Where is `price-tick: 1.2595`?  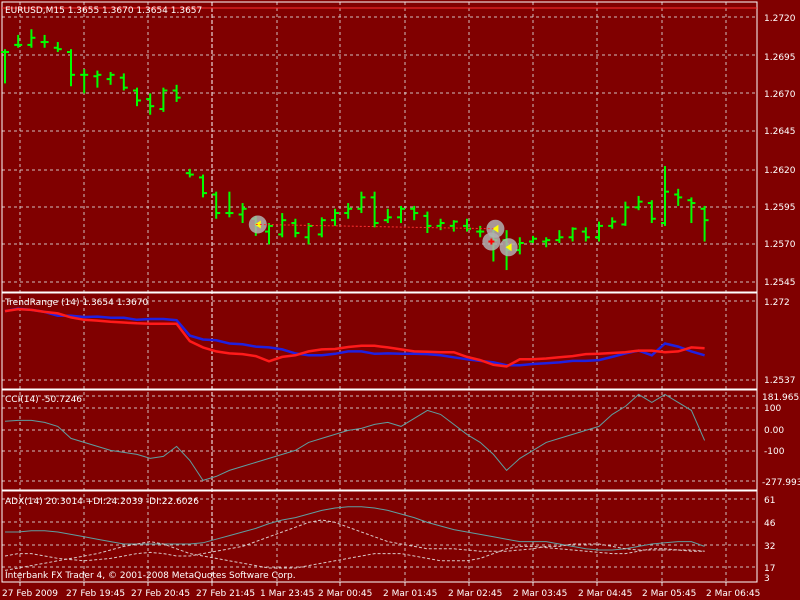 price-tick: 1.2595 is located at coordinates (780, 208).